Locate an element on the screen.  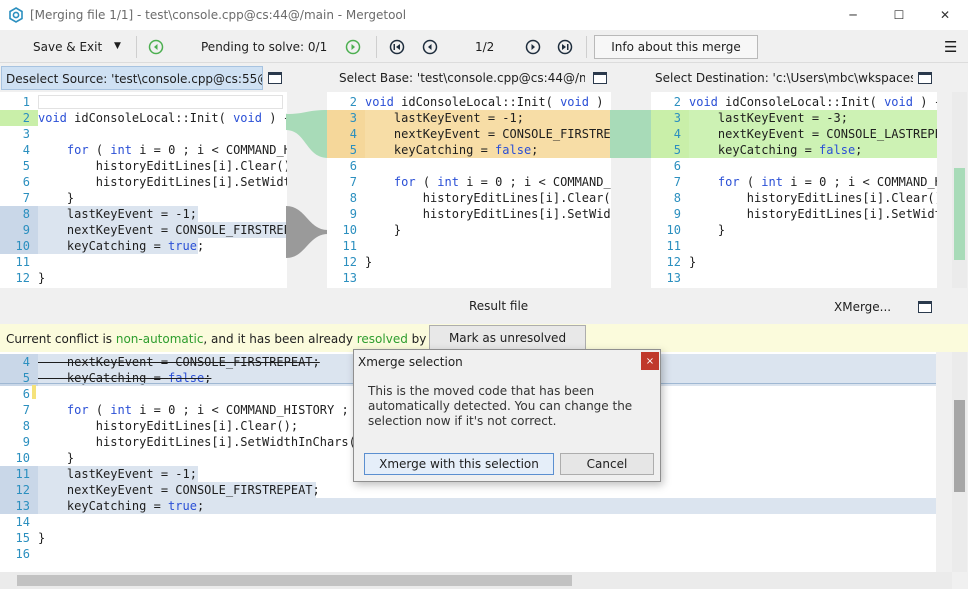
line-number: 3 is located at coordinates (353, 118).